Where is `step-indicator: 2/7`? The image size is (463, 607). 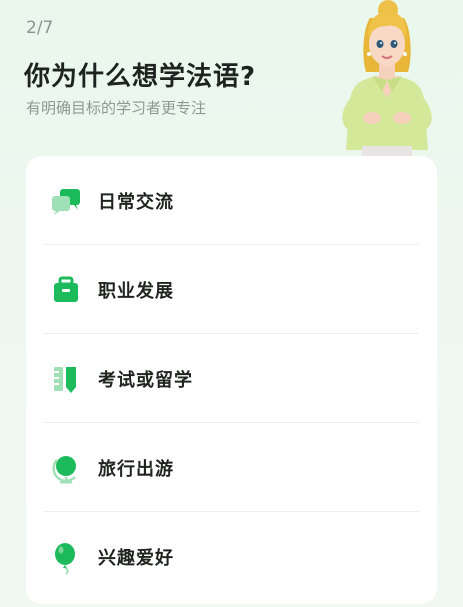 step-indicator: 2/7 is located at coordinates (40, 28).